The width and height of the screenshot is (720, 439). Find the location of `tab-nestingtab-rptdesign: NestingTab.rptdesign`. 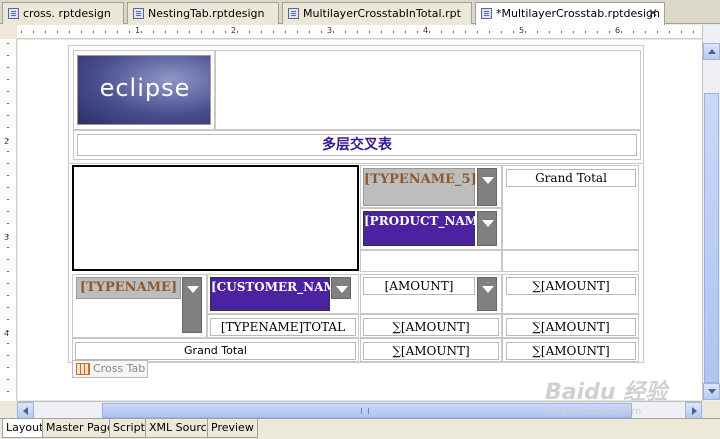

tab-nestingtab-rptdesign: NestingTab.rptdesign is located at coordinates (203, 13).